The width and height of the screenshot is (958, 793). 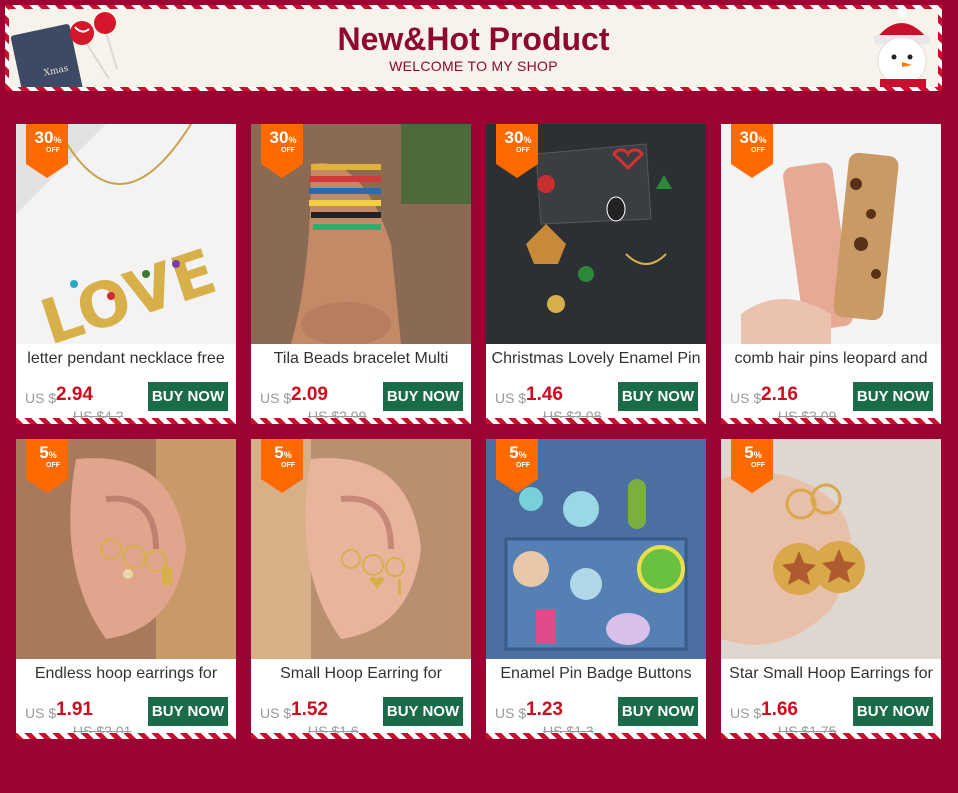 I want to click on product-price: 1.91, so click(x=74, y=709).